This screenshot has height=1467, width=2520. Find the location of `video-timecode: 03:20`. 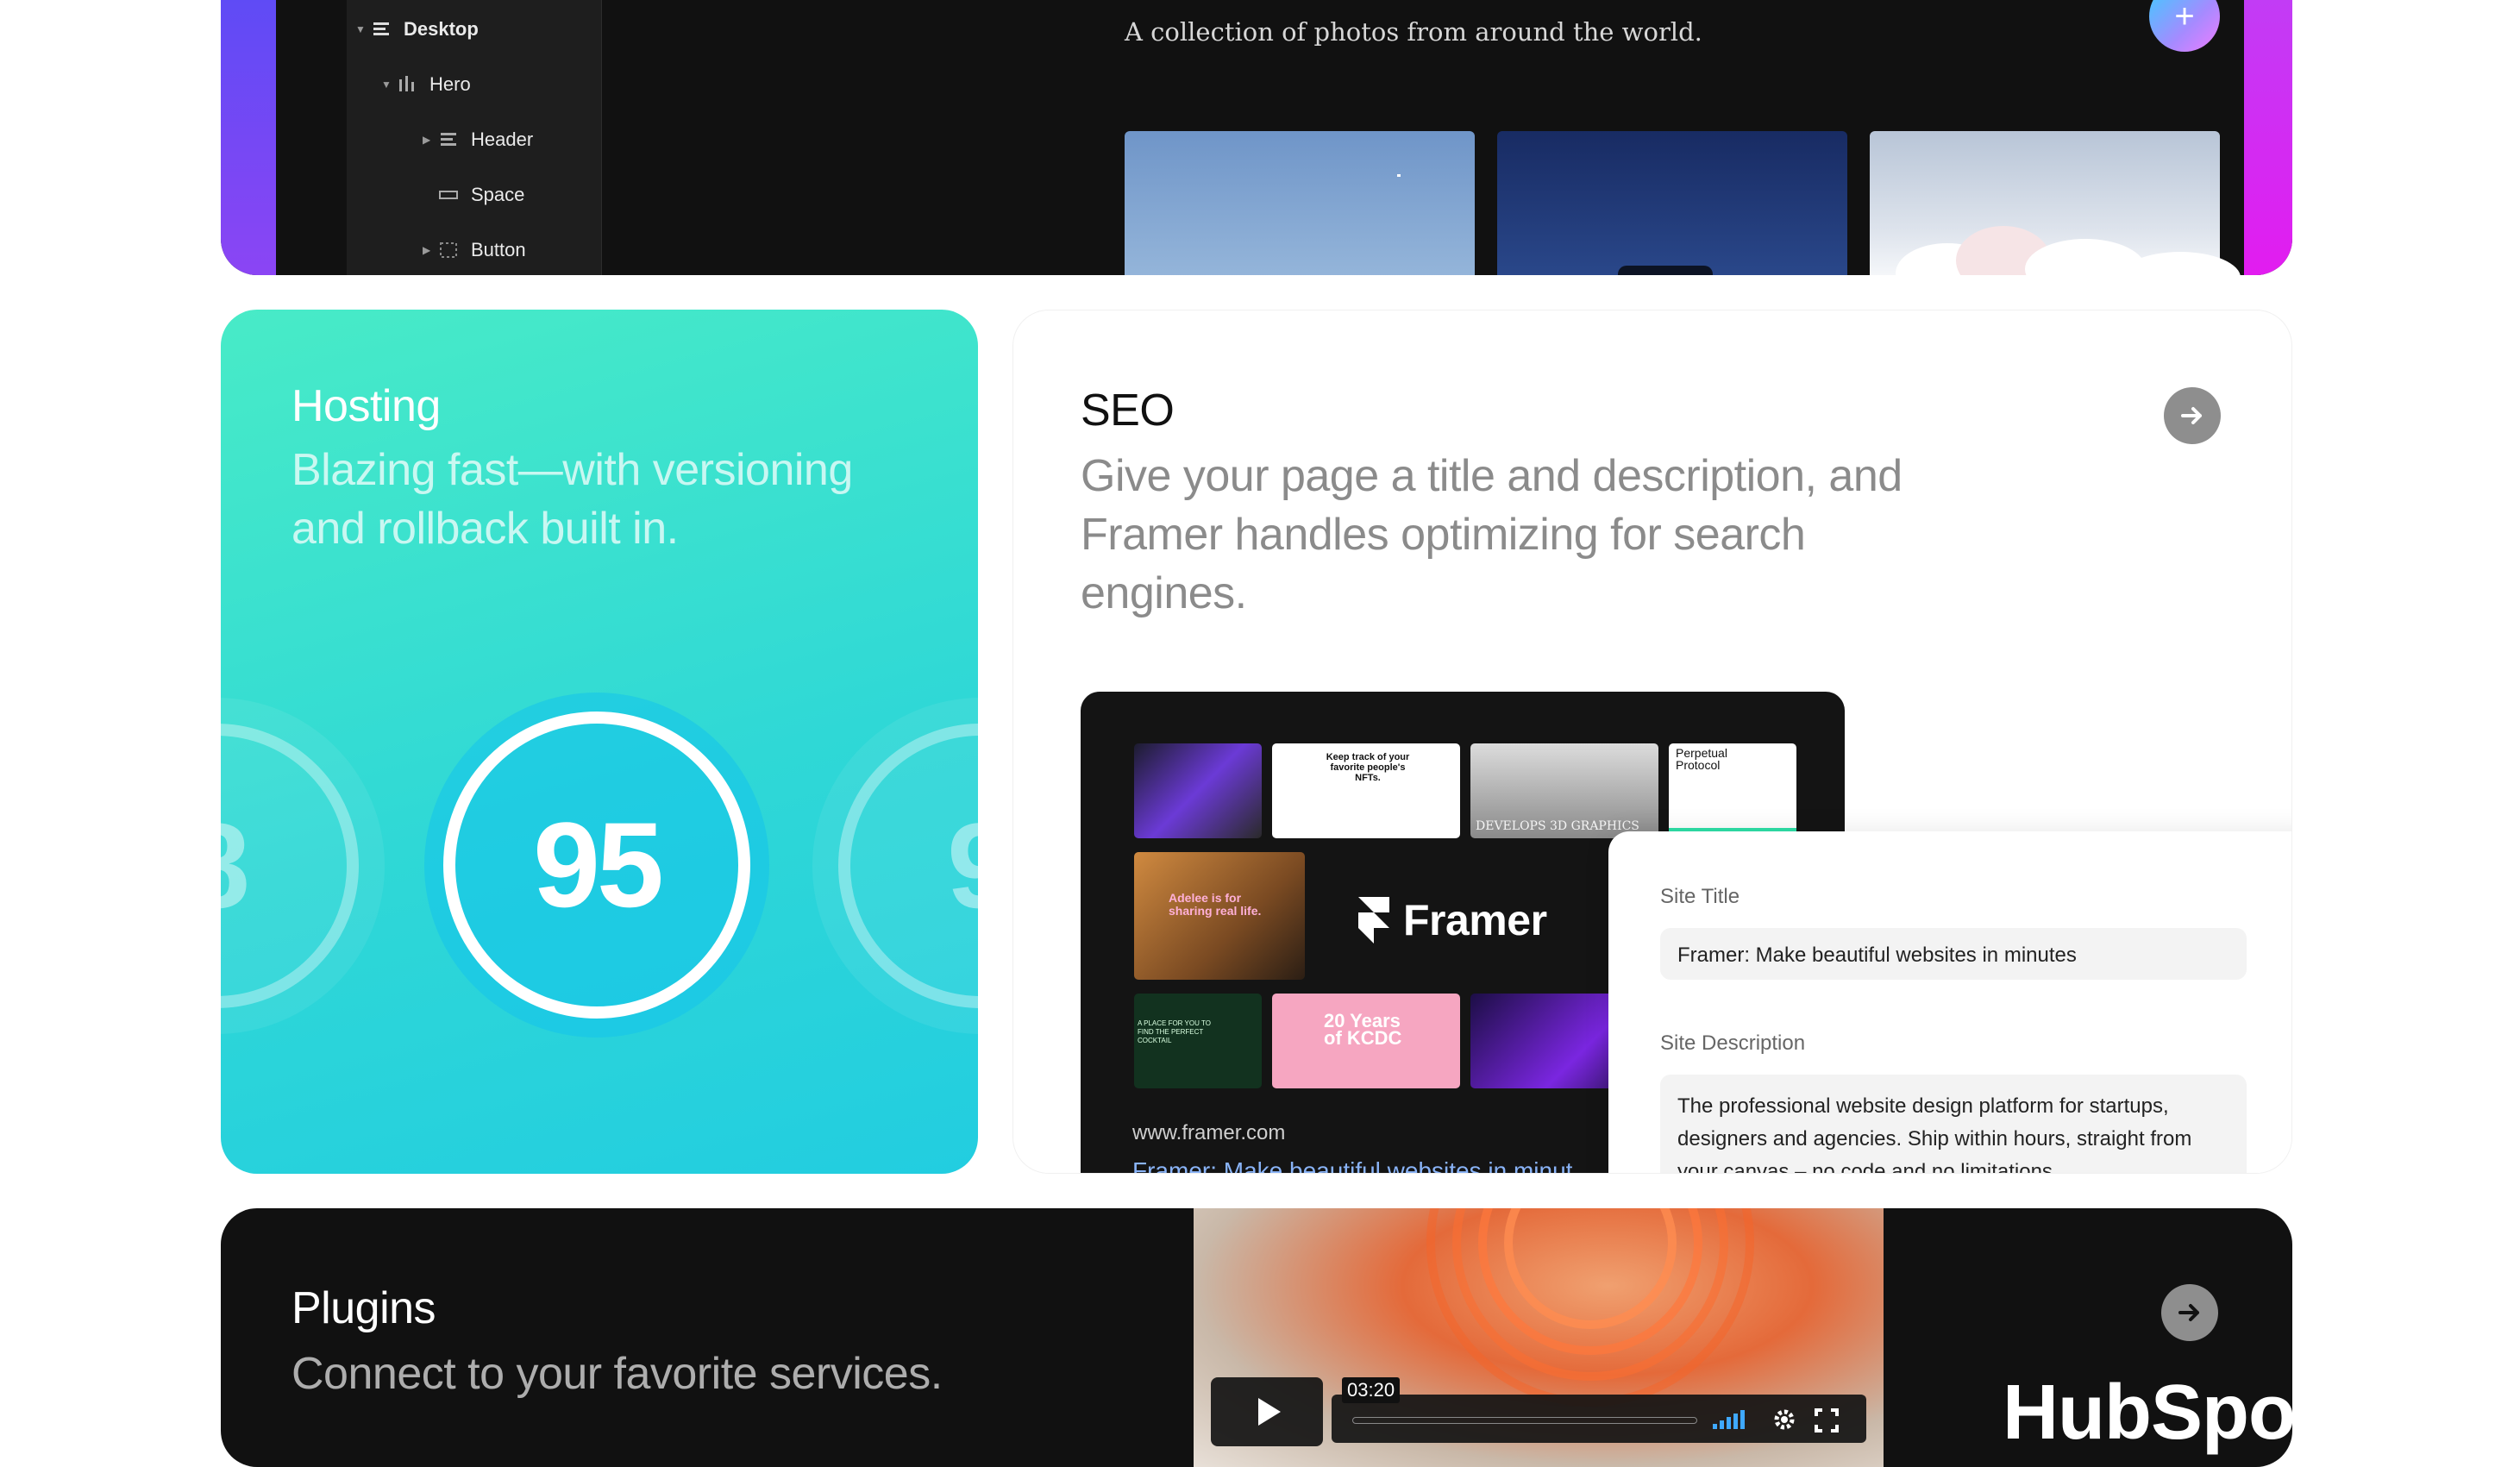

video-timecode: 03:20 is located at coordinates (1372, 1390).